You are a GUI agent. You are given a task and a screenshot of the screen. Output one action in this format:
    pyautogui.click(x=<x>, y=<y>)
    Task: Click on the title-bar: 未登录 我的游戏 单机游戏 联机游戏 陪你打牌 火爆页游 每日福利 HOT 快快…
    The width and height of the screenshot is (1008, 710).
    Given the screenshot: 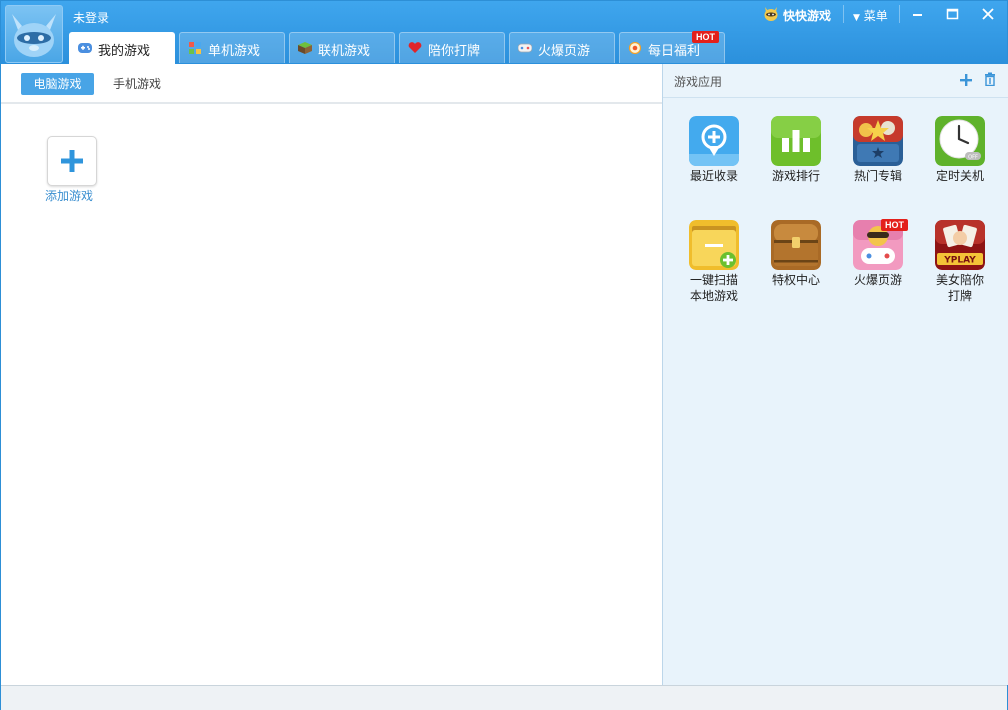 What is the action you would take?
    pyautogui.click(x=504, y=32)
    